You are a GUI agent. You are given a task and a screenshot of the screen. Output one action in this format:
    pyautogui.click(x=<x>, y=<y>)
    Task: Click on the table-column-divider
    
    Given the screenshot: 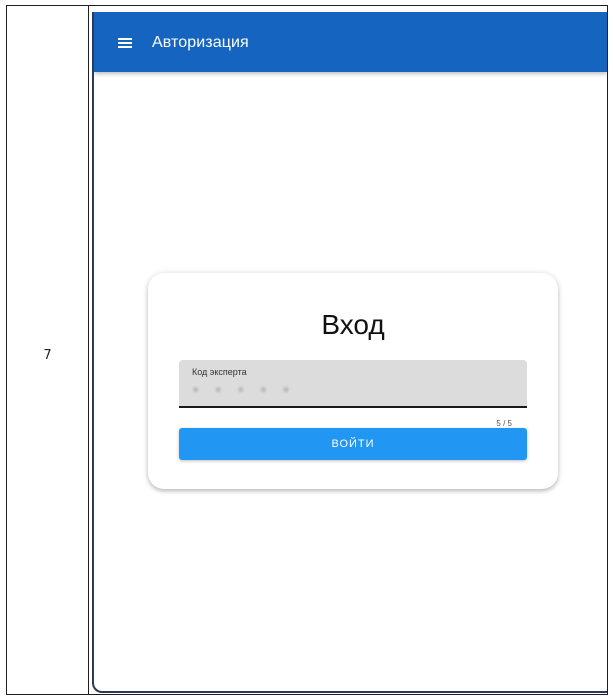 What is the action you would take?
    pyautogui.click(x=88, y=350)
    